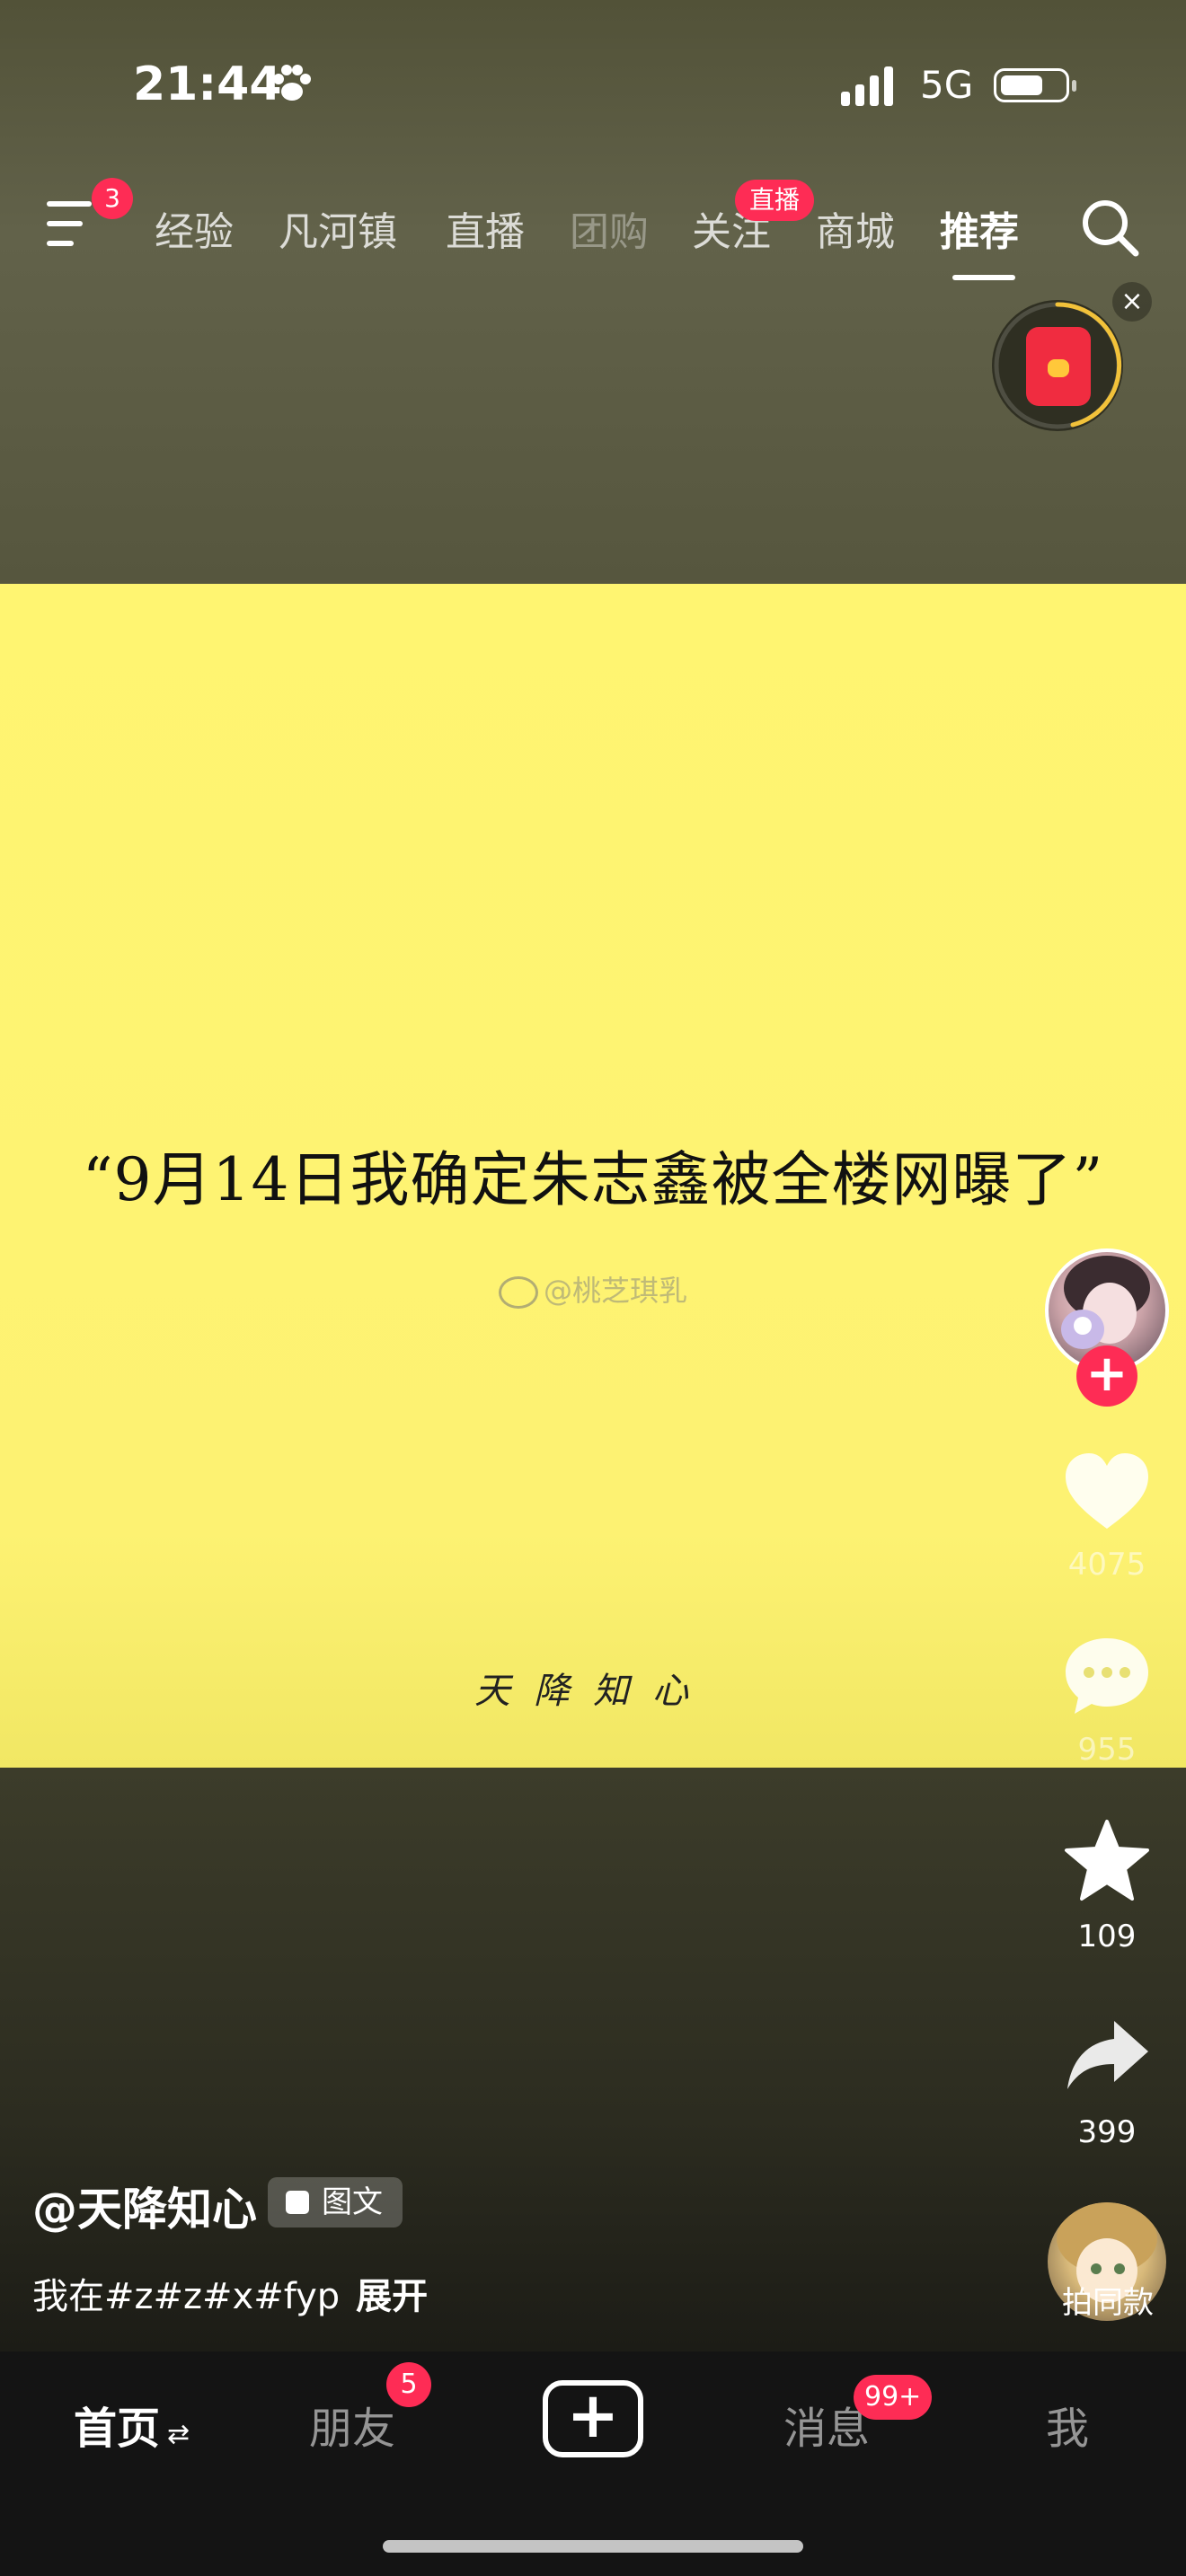  Describe the element at coordinates (338, 228) in the screenshot. I see `tab-fanhe-town: 凡河镇` at that location.